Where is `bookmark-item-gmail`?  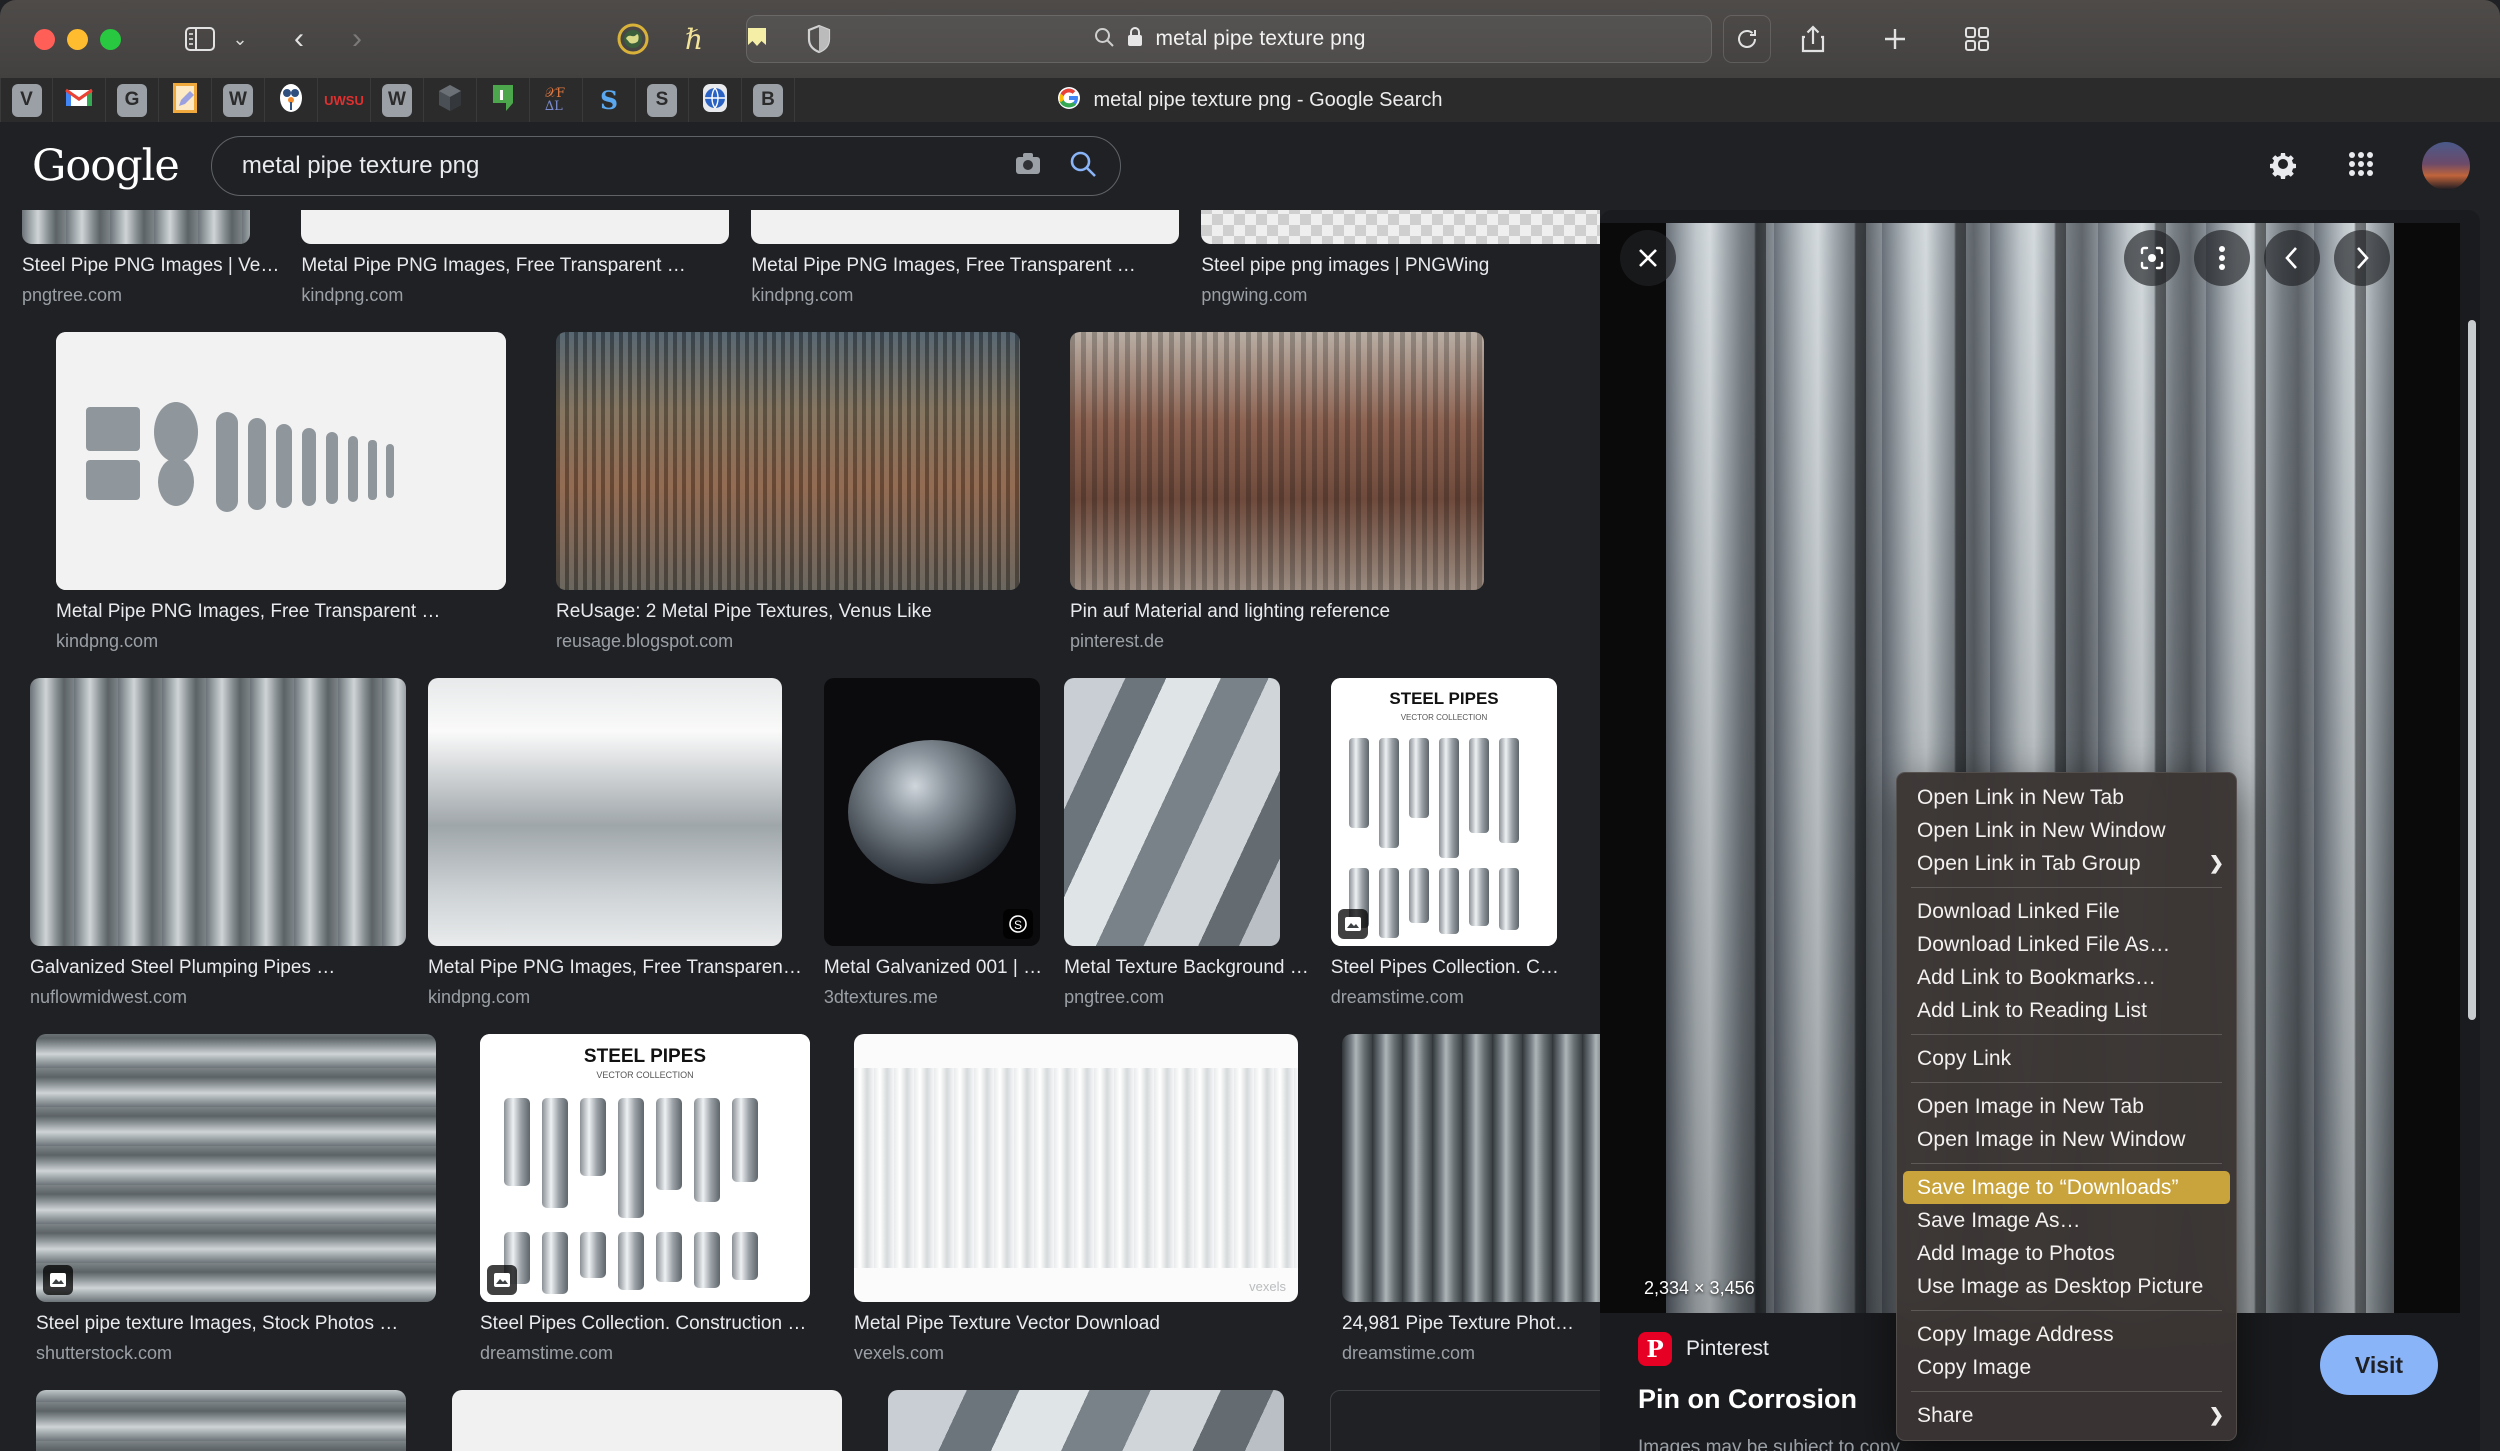
bookmark-item-gmail is located at coordinates (79, 100).